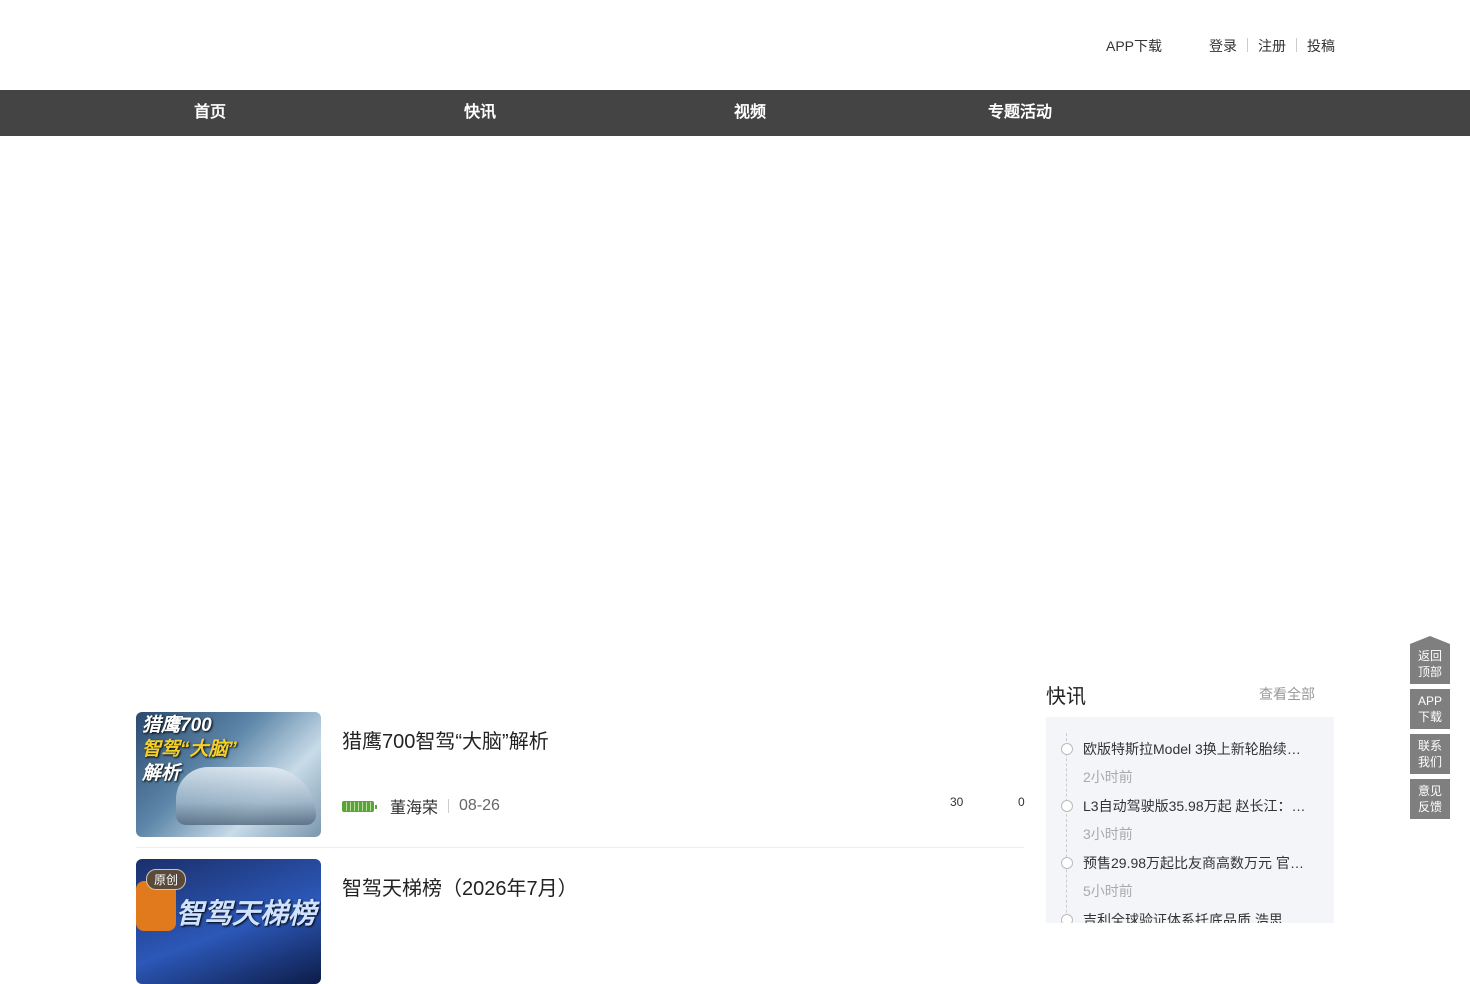 The width and height of the screenshot is (1470, 984). I want to click on article-meta: 董海荣 08-26, so click(421, 806).